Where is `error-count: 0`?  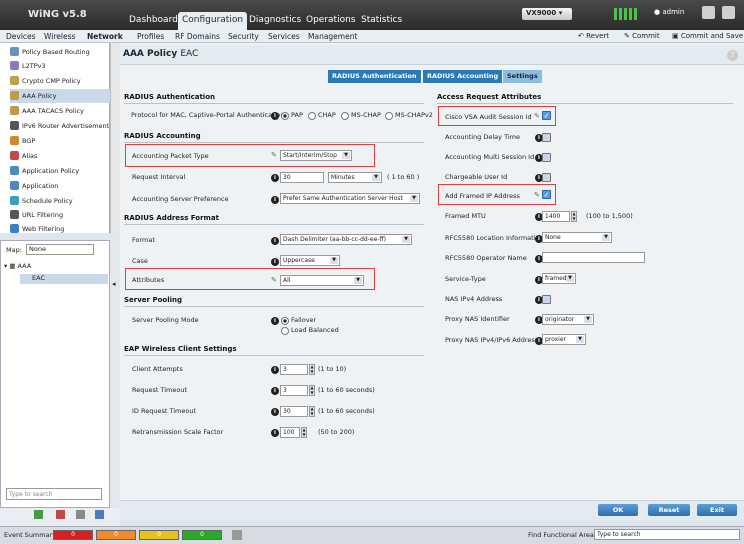
error-count: 0 is located at coordinates (116, 535).